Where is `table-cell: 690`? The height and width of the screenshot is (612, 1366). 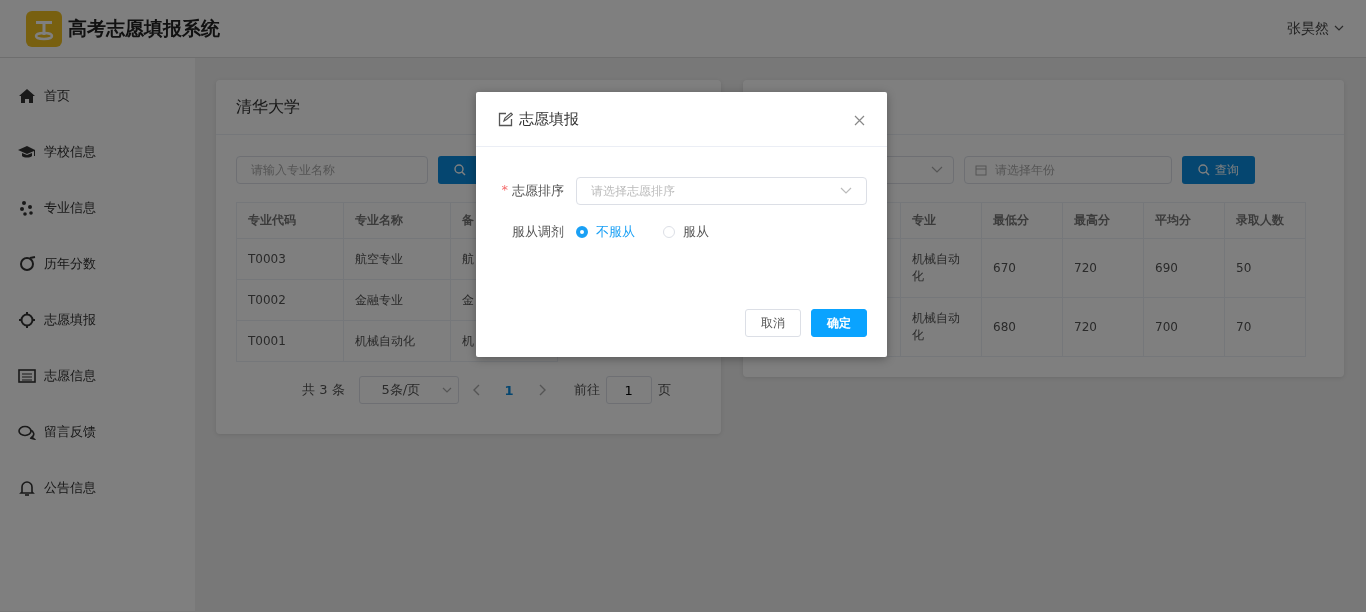 table-cell: 690 is located at coordinates (1184, 268).